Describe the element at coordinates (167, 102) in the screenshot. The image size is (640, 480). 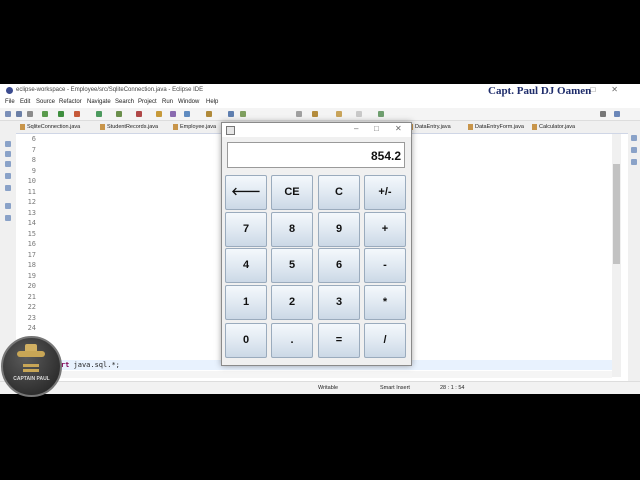
I see `menu-run: Run` at that location.